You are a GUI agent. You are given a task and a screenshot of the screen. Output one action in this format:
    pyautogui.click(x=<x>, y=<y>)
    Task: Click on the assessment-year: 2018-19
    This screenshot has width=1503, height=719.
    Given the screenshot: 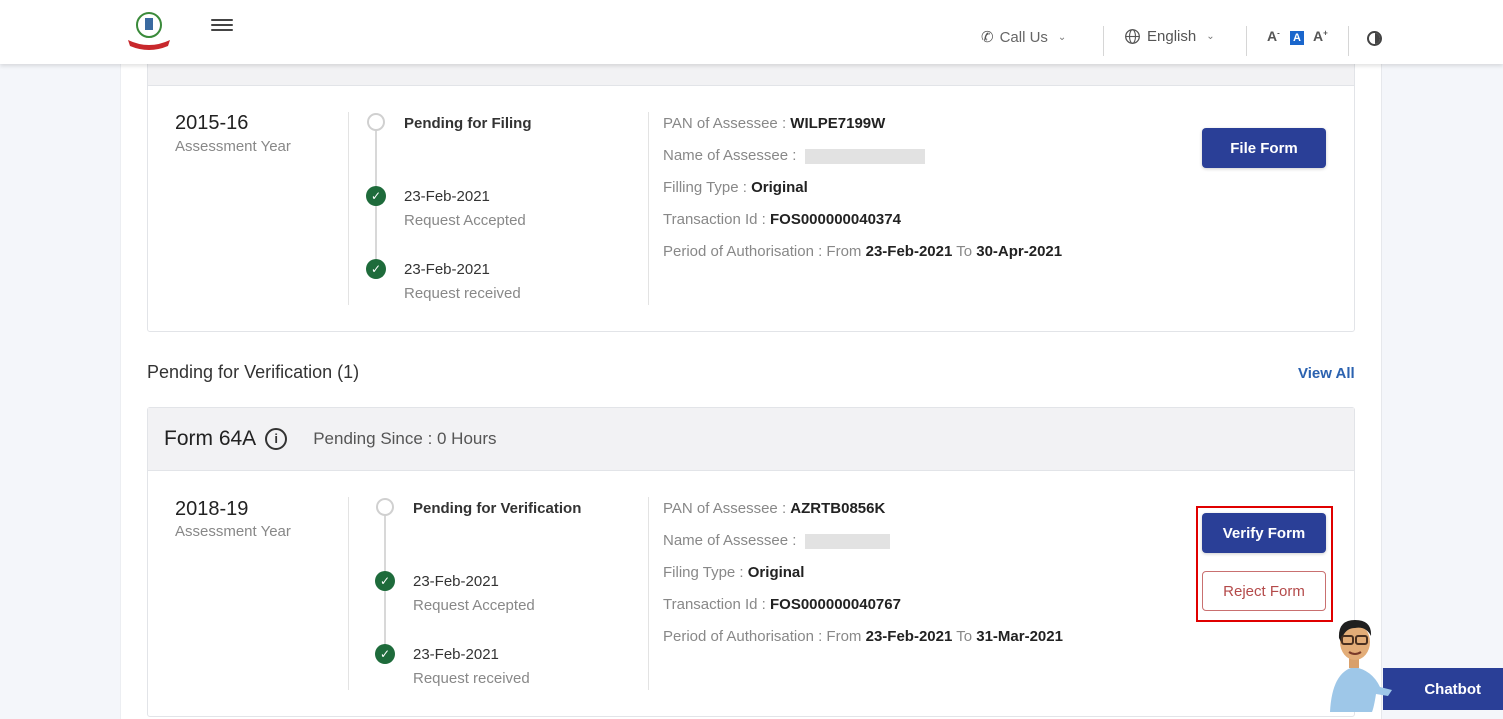 What is the action you would take?
    pyautogui.click(x=212, y=509)
    